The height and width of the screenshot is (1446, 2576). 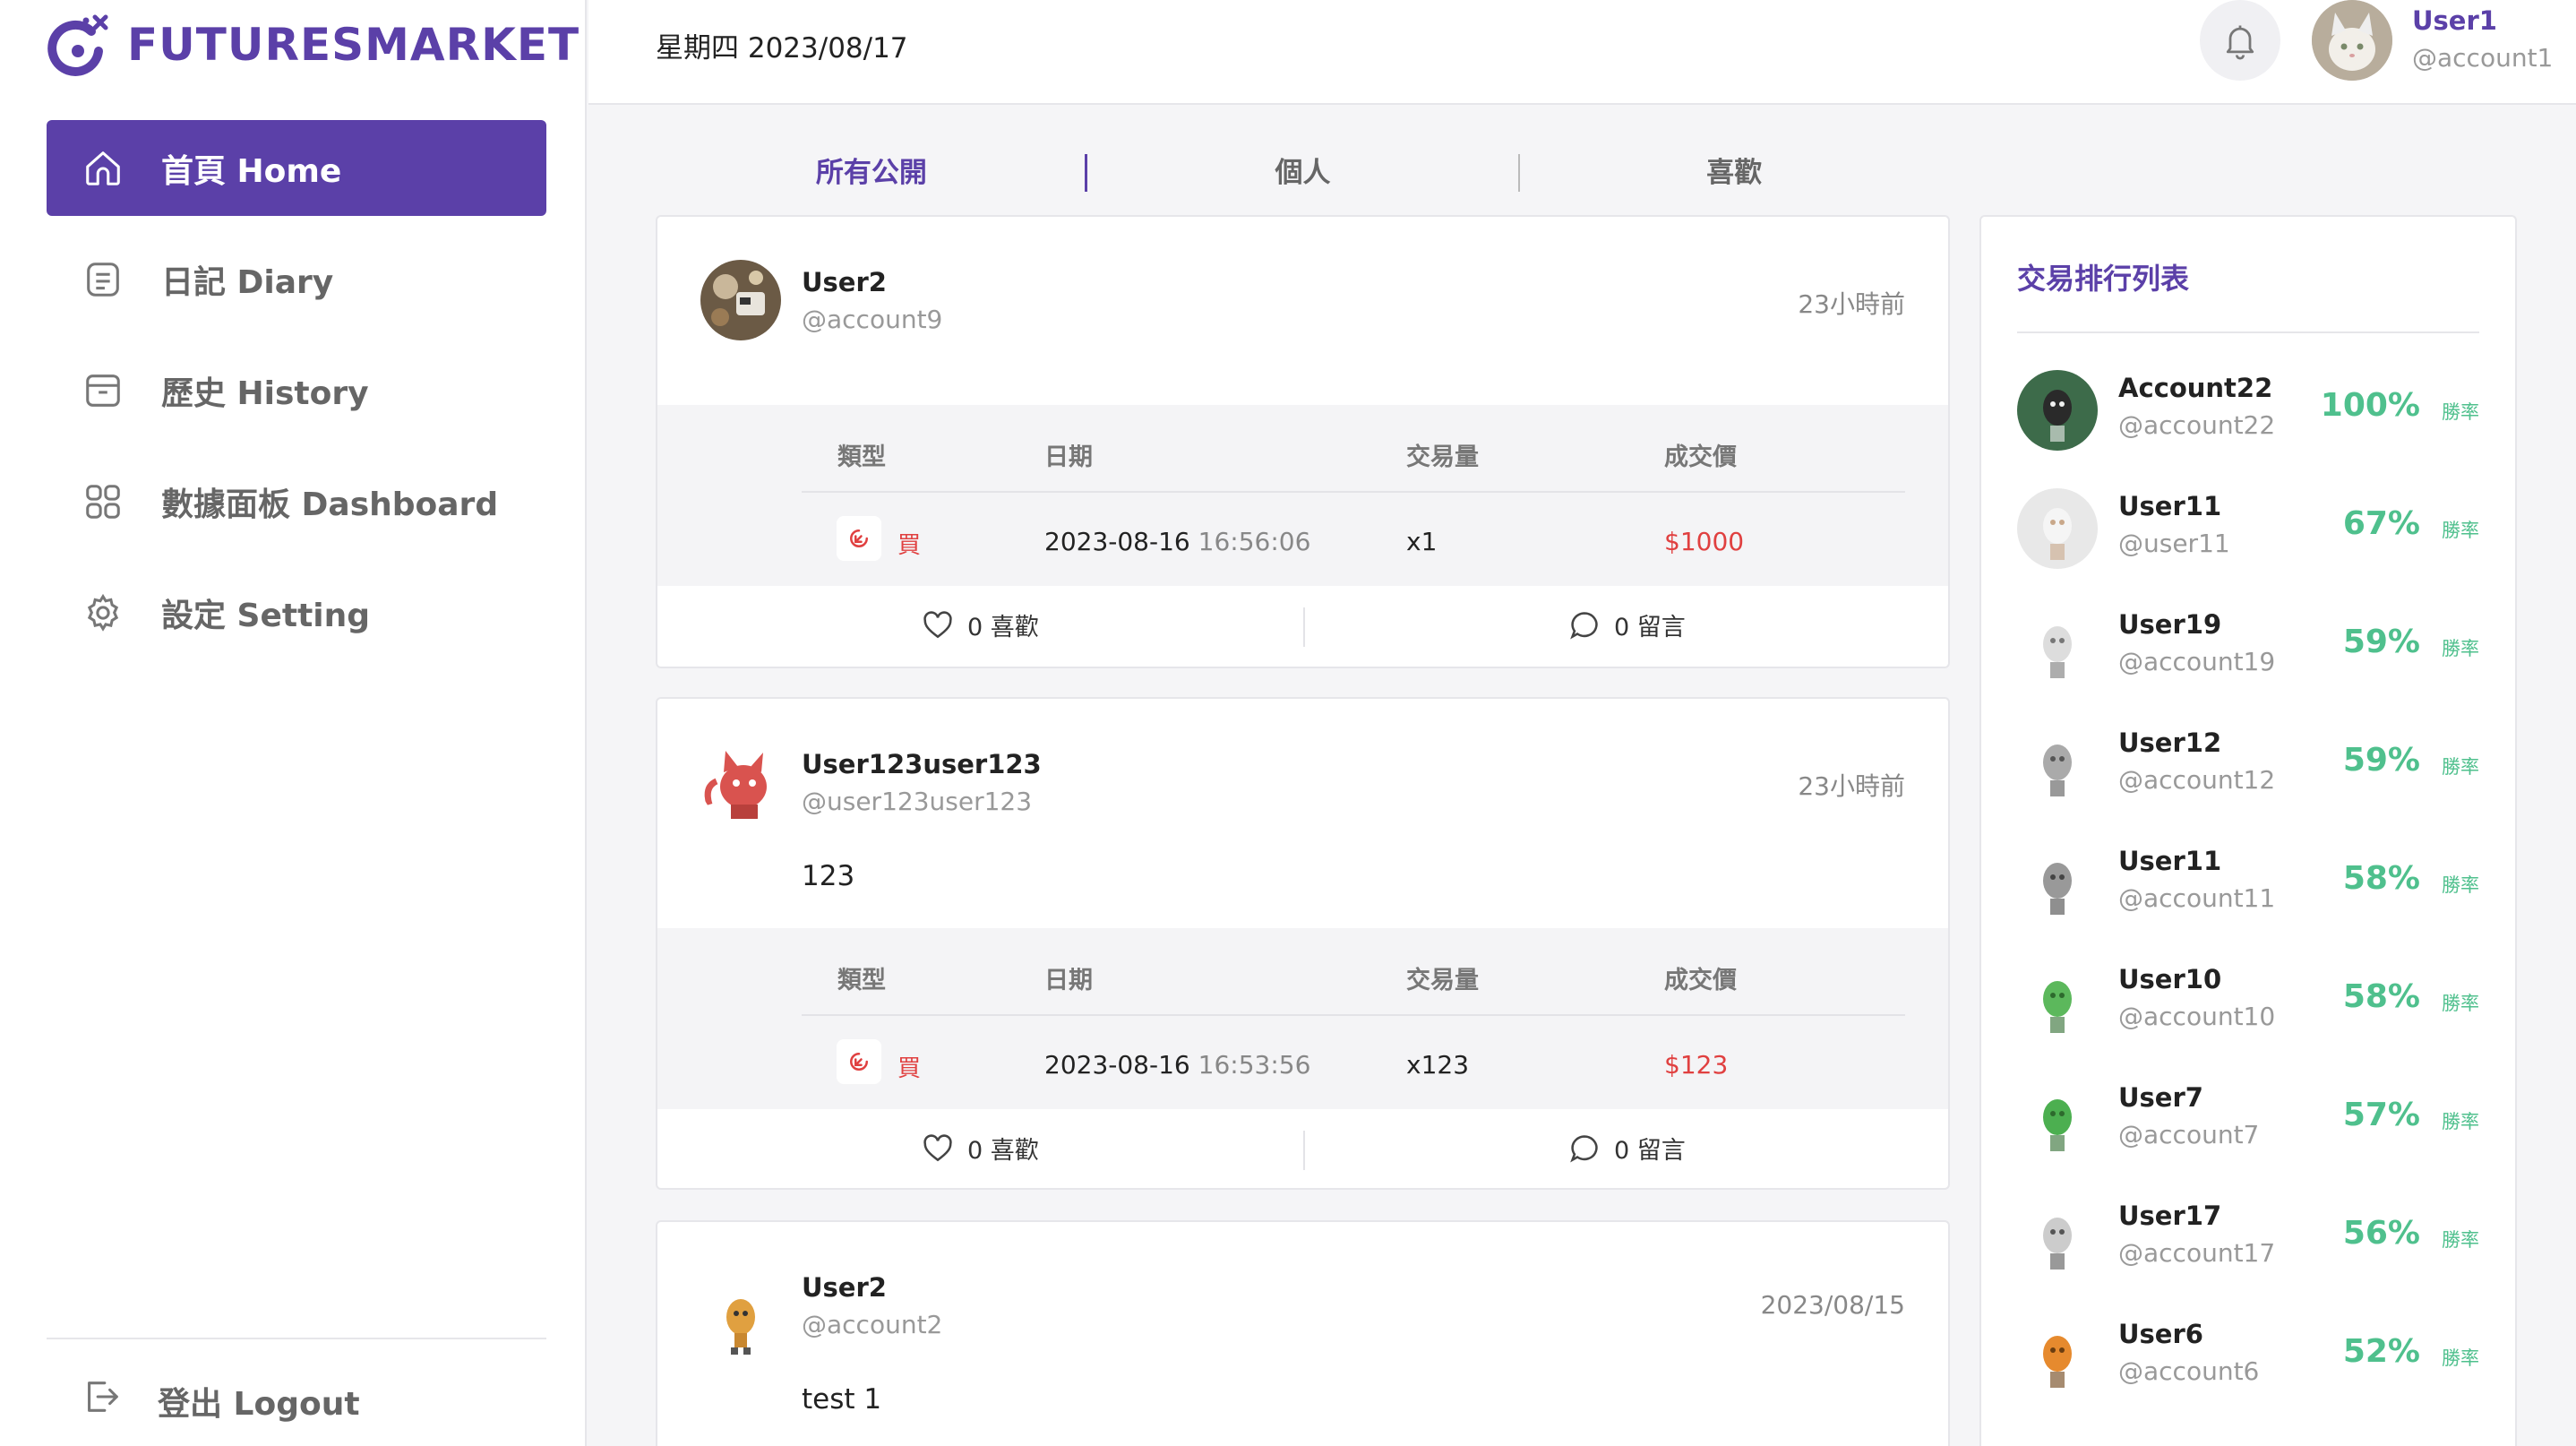 I want to click on ranking-row: Account22 @account22 100% 勝率, so click(x=2248, y=410).